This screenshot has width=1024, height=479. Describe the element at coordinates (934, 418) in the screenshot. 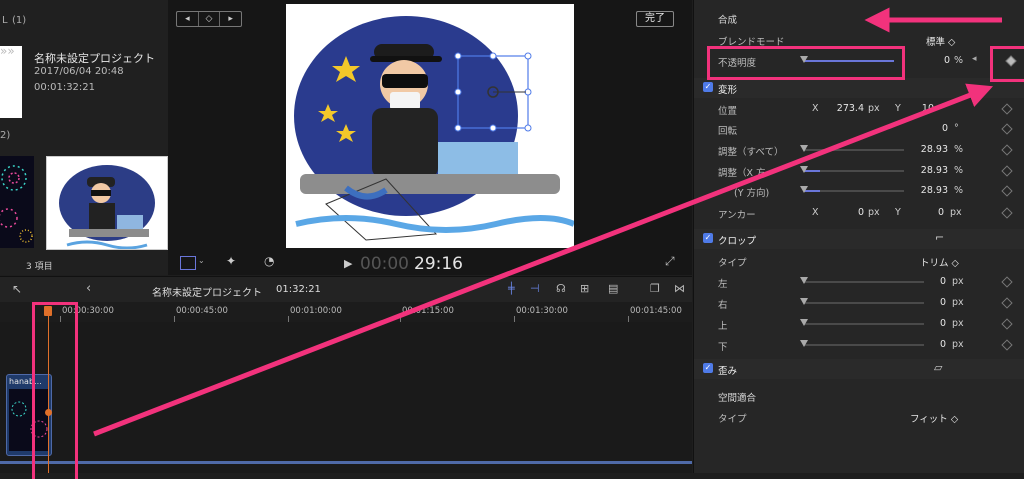

I see `spatial-type-popup: フィット ◇` at that location.